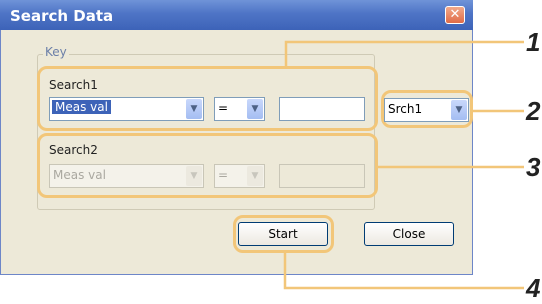 Image resolution: width=542 pixels, height=304 pixels. Describe the element at coordinates (533, 111) in the screenshot. I see `callout-number-2: 2` at that location.